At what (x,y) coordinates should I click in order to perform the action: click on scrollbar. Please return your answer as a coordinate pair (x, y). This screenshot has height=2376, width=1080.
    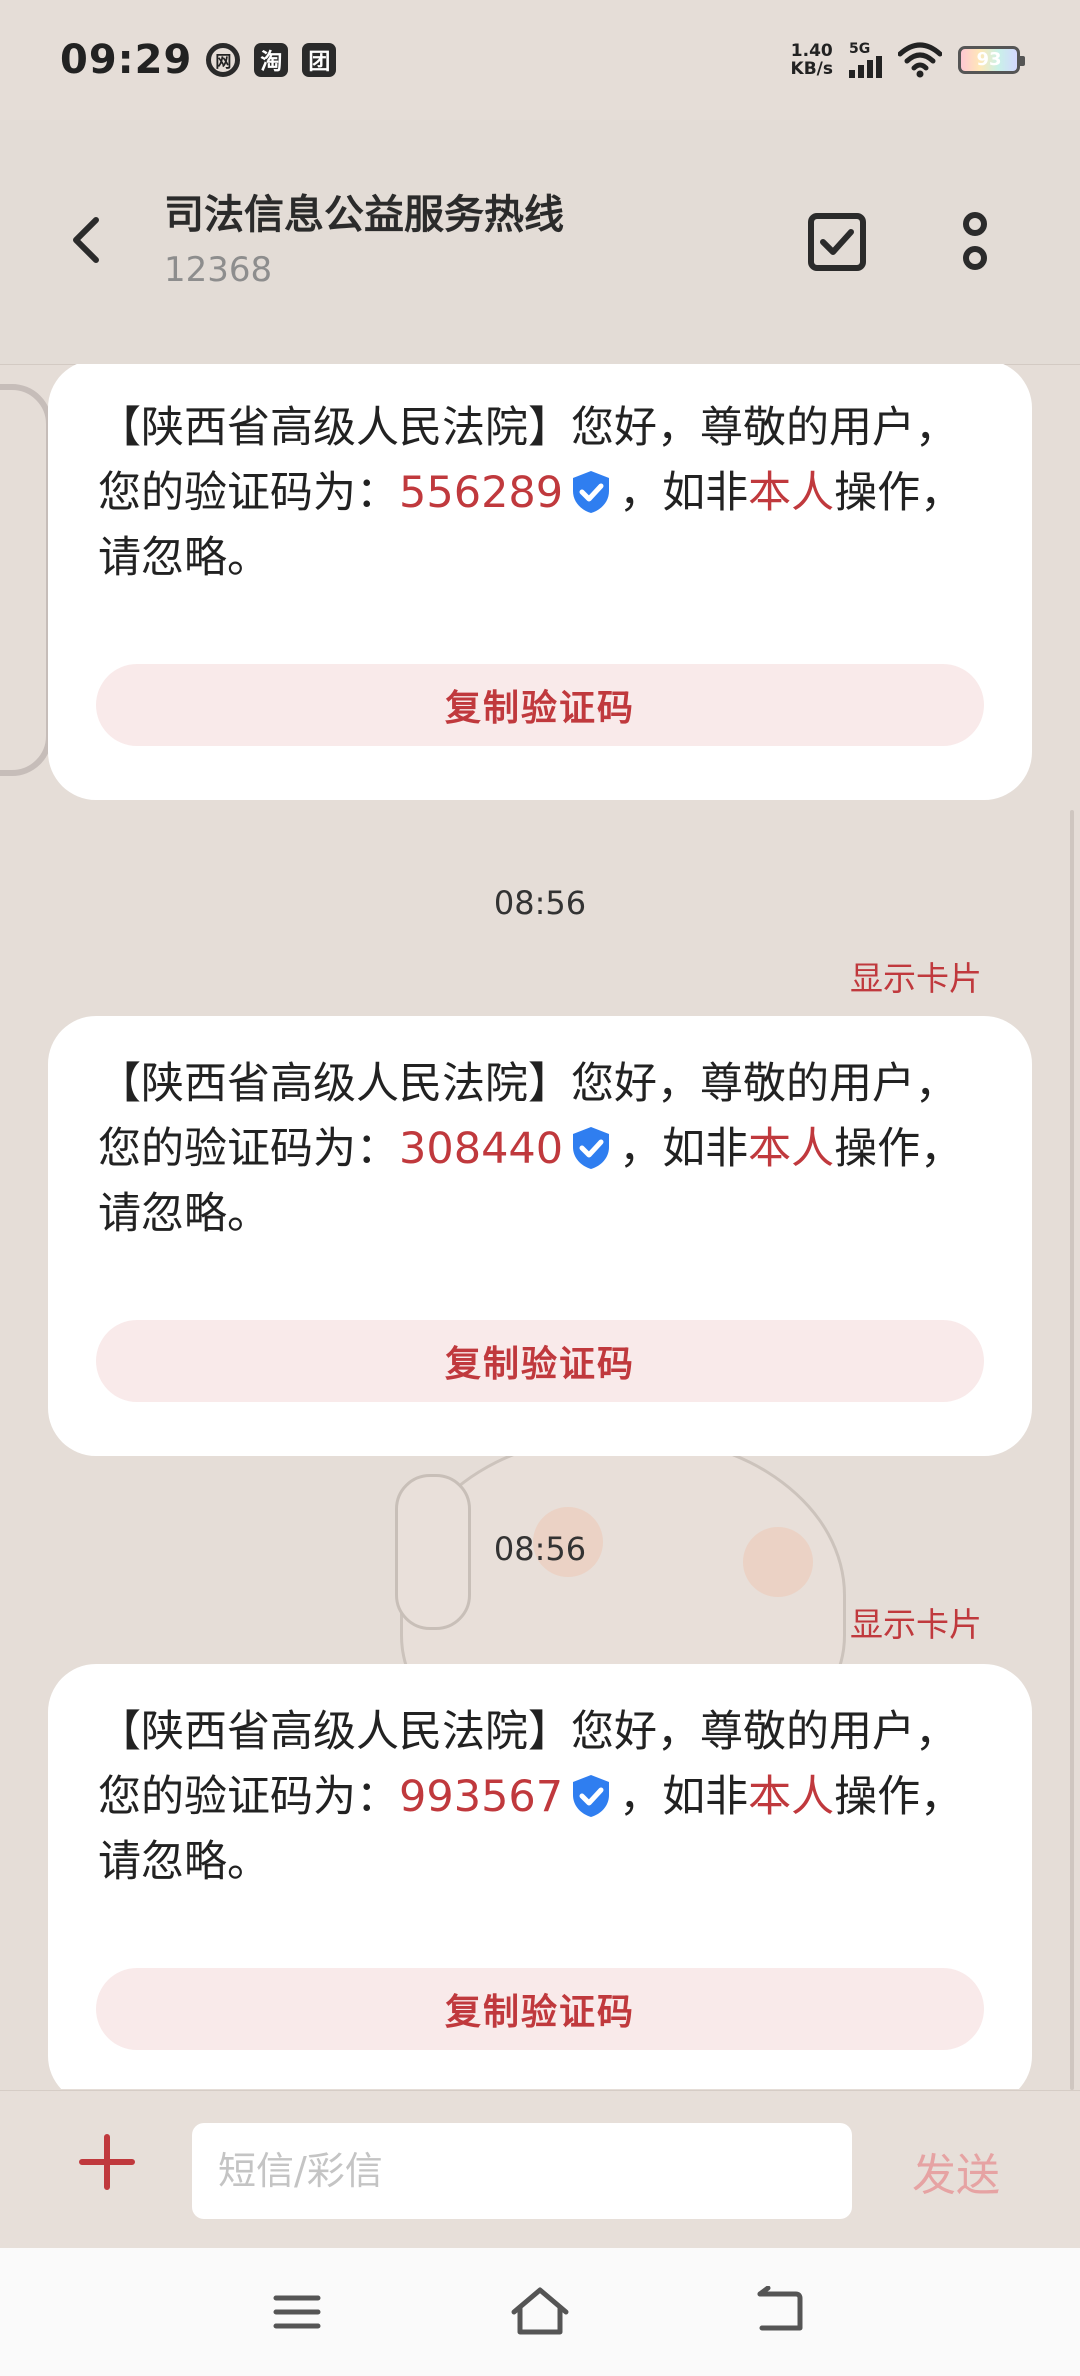
    Looking at the image, I should click on (1072, 1450).